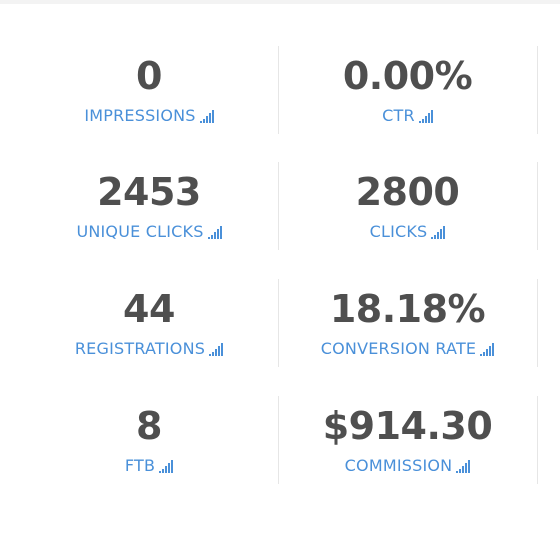 The height and width of the screenshot is (560, 560). What do you see at coordinates (407, 309) in the screenshot?
I see `stat-value: 18.18%` at bounding box center [407, 309].